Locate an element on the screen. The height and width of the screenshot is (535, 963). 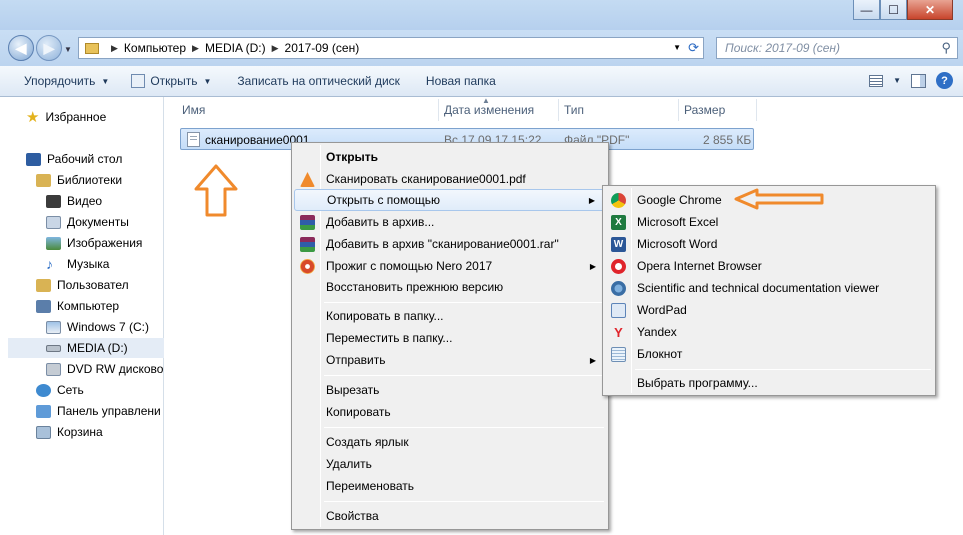
toolbar-right: ▼ ? is located at coordinates (911, 80).